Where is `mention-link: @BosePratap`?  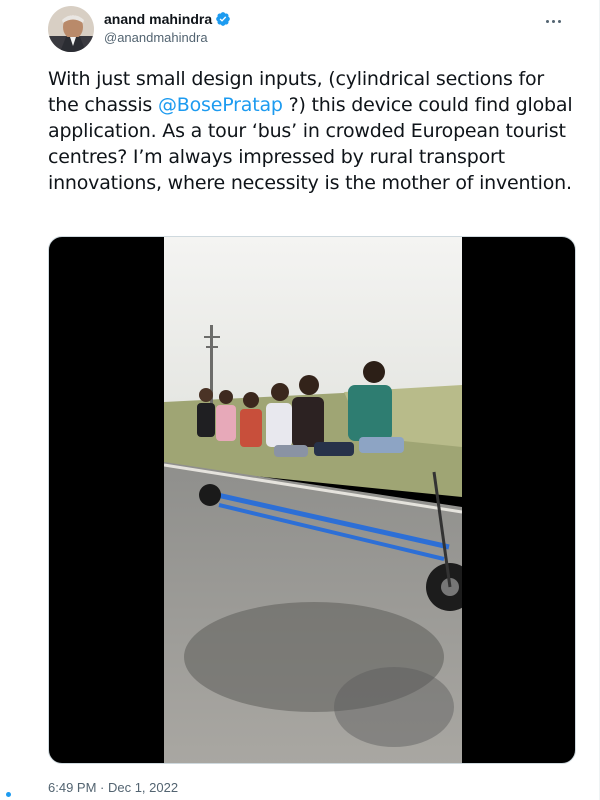
mention-link: @BosePratap is located at coordinates (220, 105).